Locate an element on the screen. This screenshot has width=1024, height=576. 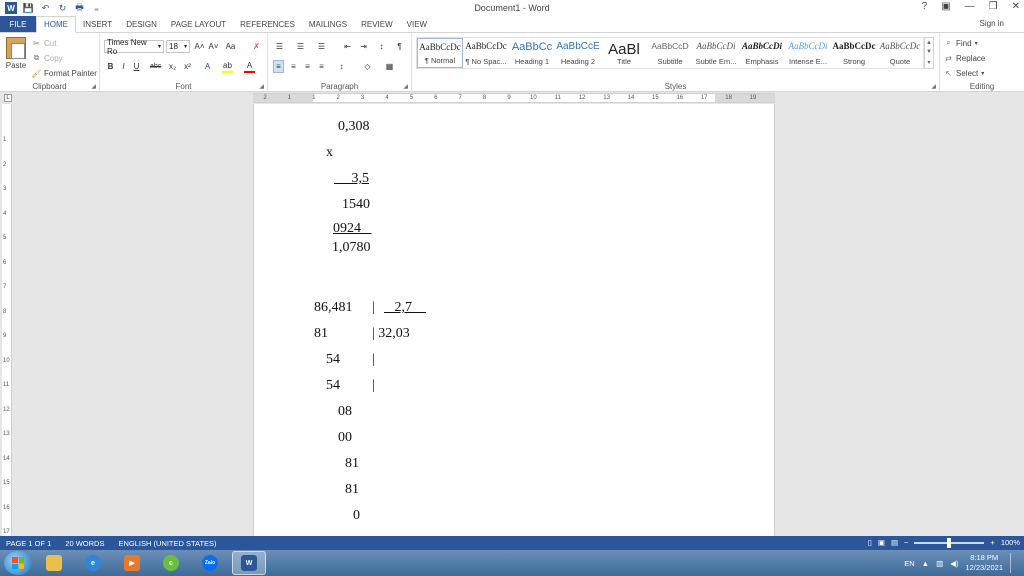
taskbar-internet-explorer: e is located at coordinates (93, 563).